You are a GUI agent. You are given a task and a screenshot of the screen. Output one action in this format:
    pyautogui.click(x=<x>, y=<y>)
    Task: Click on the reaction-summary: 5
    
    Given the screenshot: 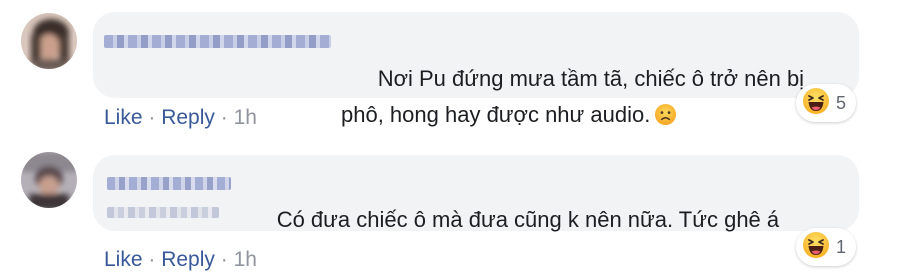 What is the action you would take?
    pyautogui.click(x=826, y=103)
    